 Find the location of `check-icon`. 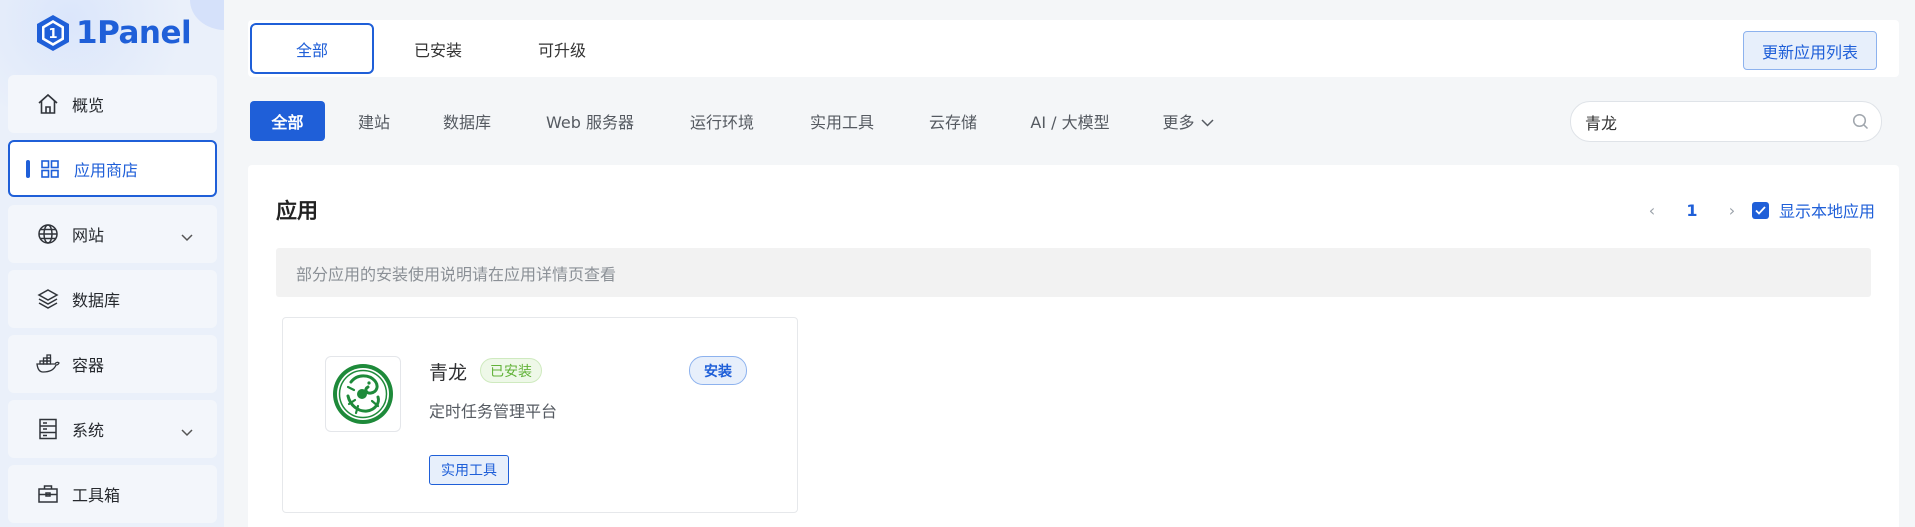

check-icon is located at coordinates (1760, 210).